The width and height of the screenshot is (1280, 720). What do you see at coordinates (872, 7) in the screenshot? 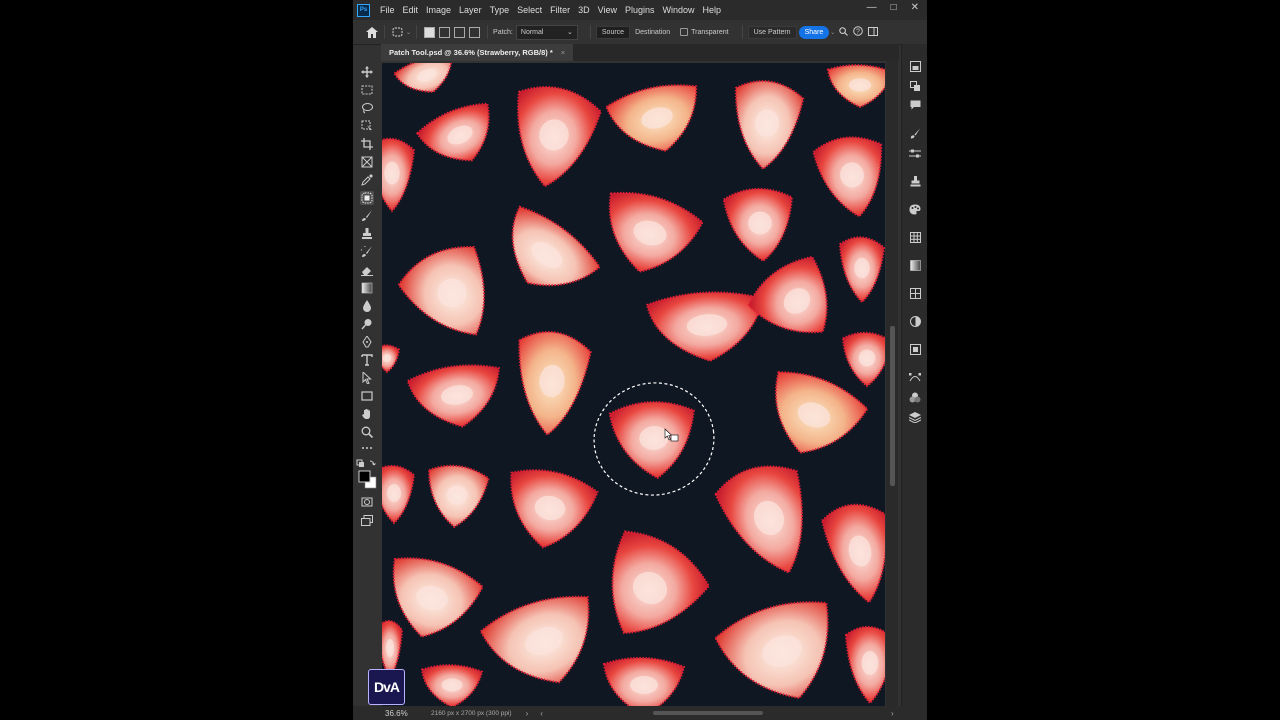
I see `minimize-icon: —` at bounding box center [872, 7].